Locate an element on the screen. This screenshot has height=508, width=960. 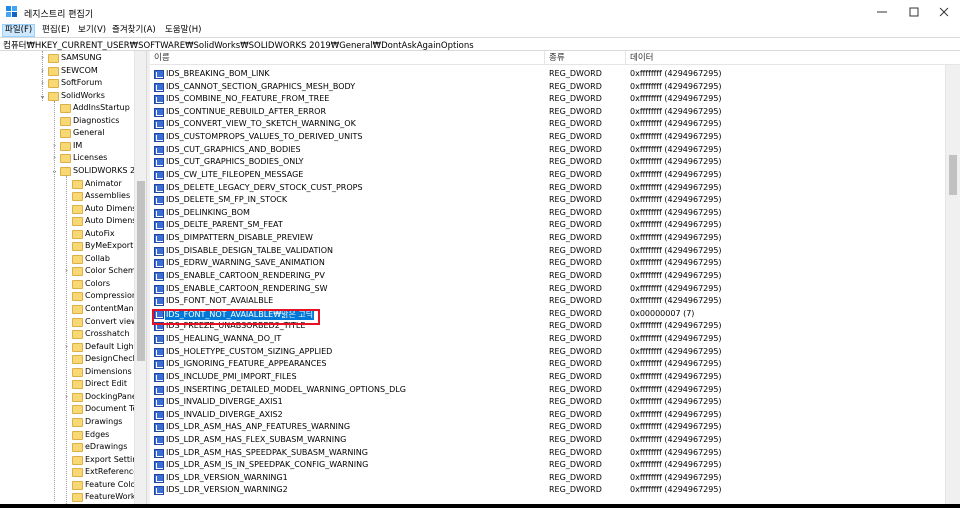
tree-scrollbar is located at coordinates (140, 277).